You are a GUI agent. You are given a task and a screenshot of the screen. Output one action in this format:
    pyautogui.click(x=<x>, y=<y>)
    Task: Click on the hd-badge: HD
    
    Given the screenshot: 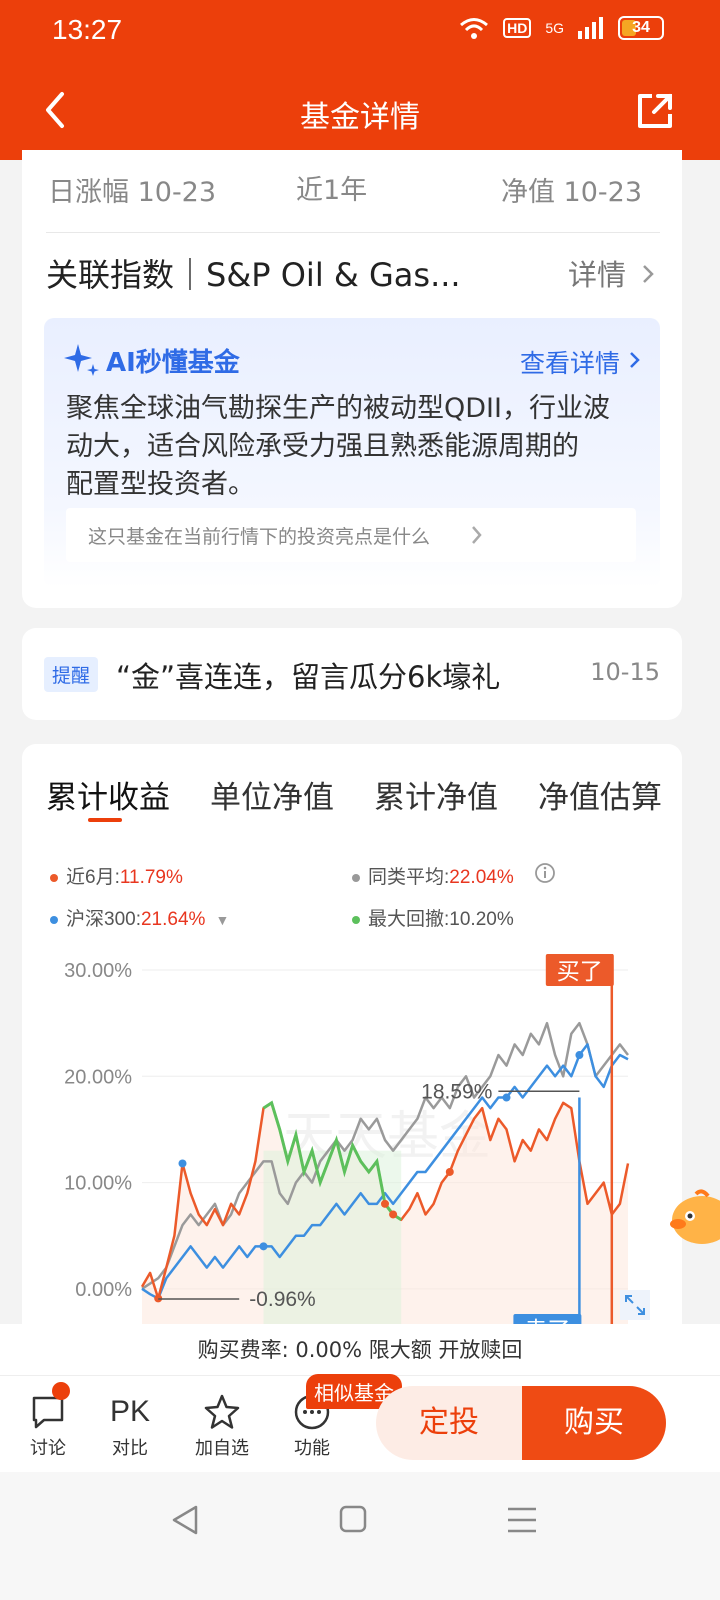 What is the action you would take?
    pyautogui.click(x=517, y=28)
    